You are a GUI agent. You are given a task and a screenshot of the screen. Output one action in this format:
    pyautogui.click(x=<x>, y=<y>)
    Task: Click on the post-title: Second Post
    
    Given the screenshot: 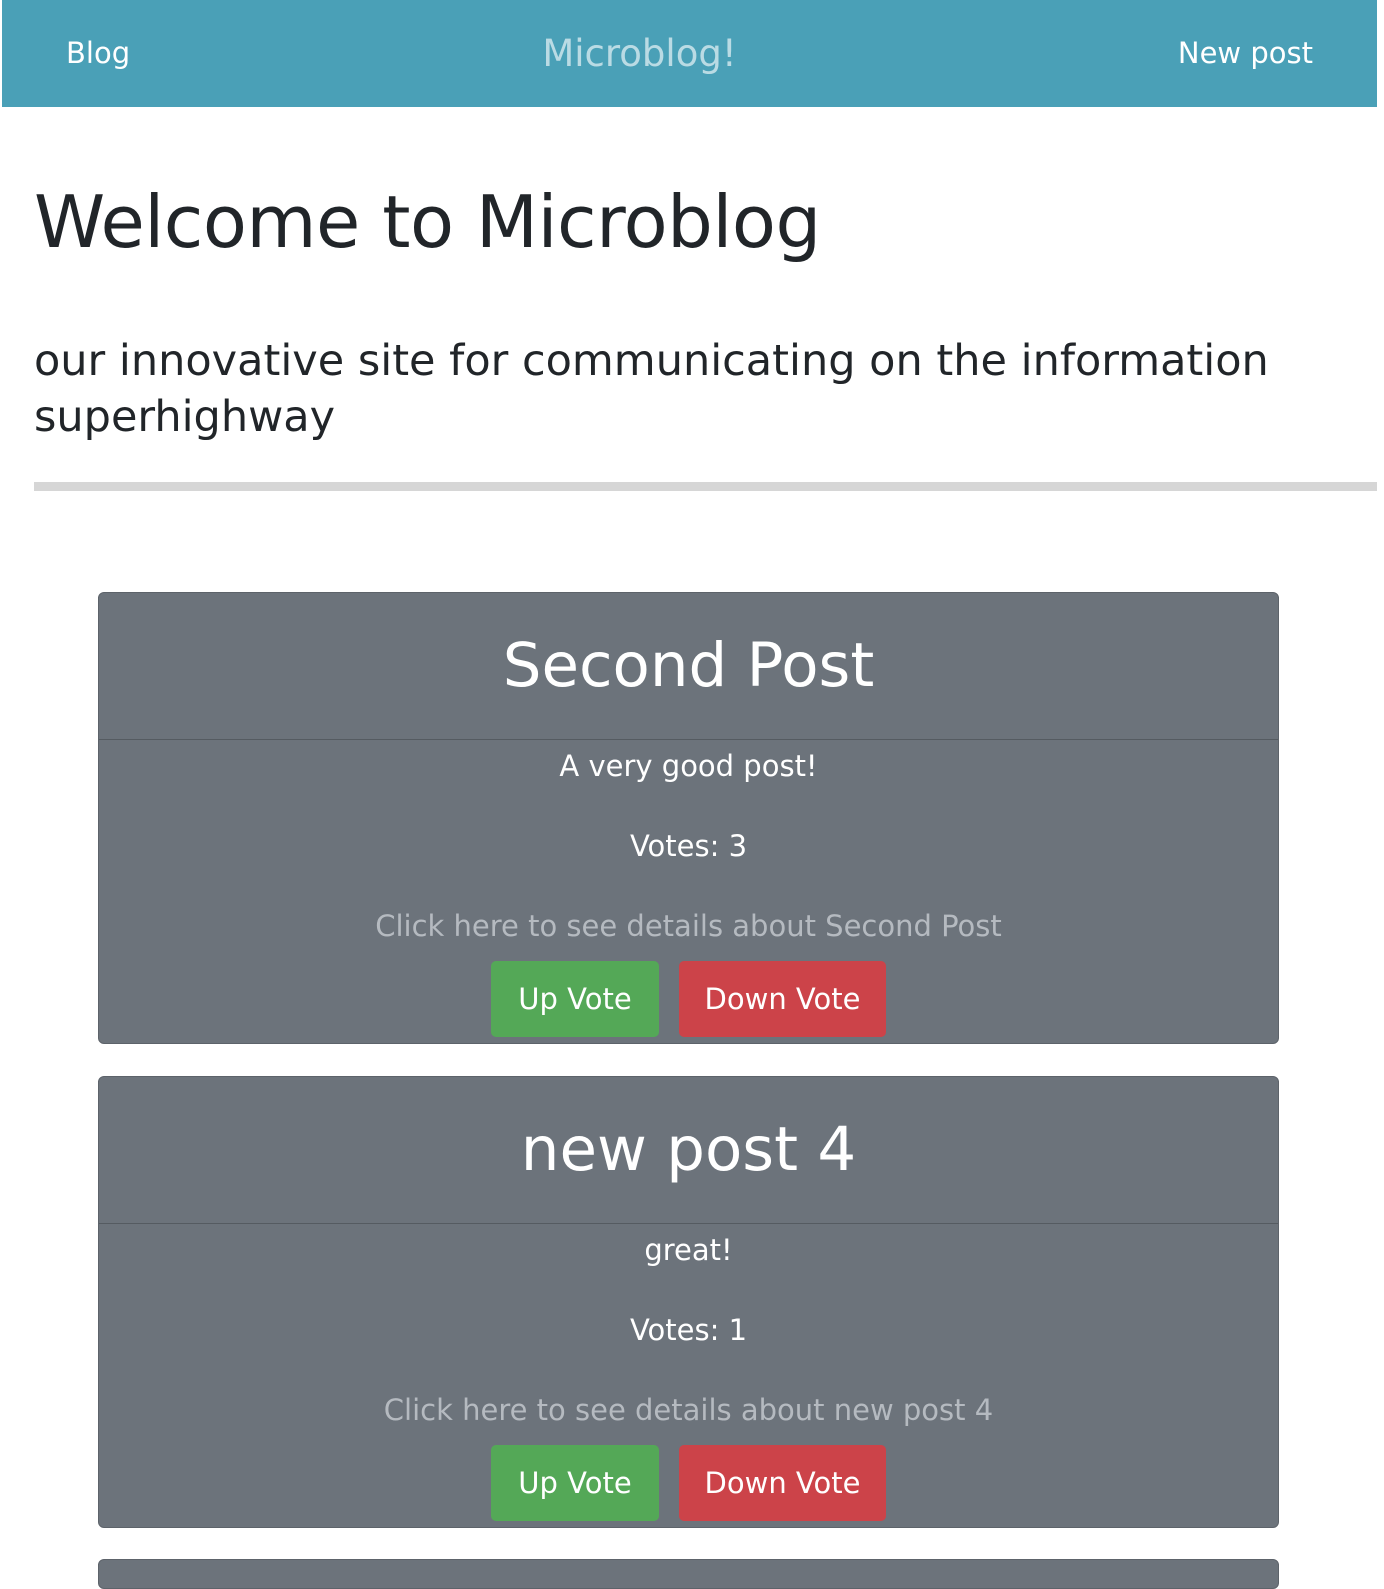 What is the action you would take?
    pyautogui.click(x=688, y=665)
    